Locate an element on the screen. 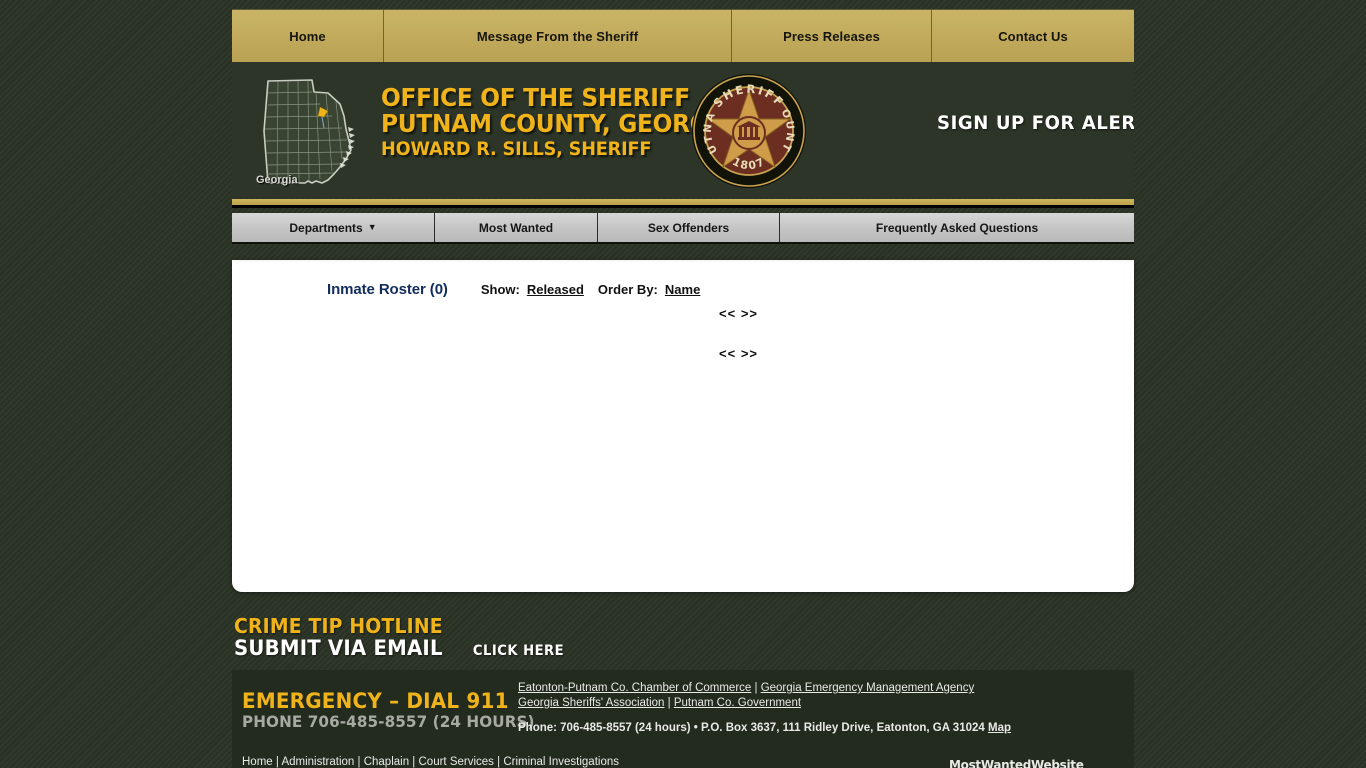 Image resolution: width=1366 pixels, height=768 pixels. crime-tip-hotline-label: CRIME TIP HOTLINE is located at coordinates (338, 626).